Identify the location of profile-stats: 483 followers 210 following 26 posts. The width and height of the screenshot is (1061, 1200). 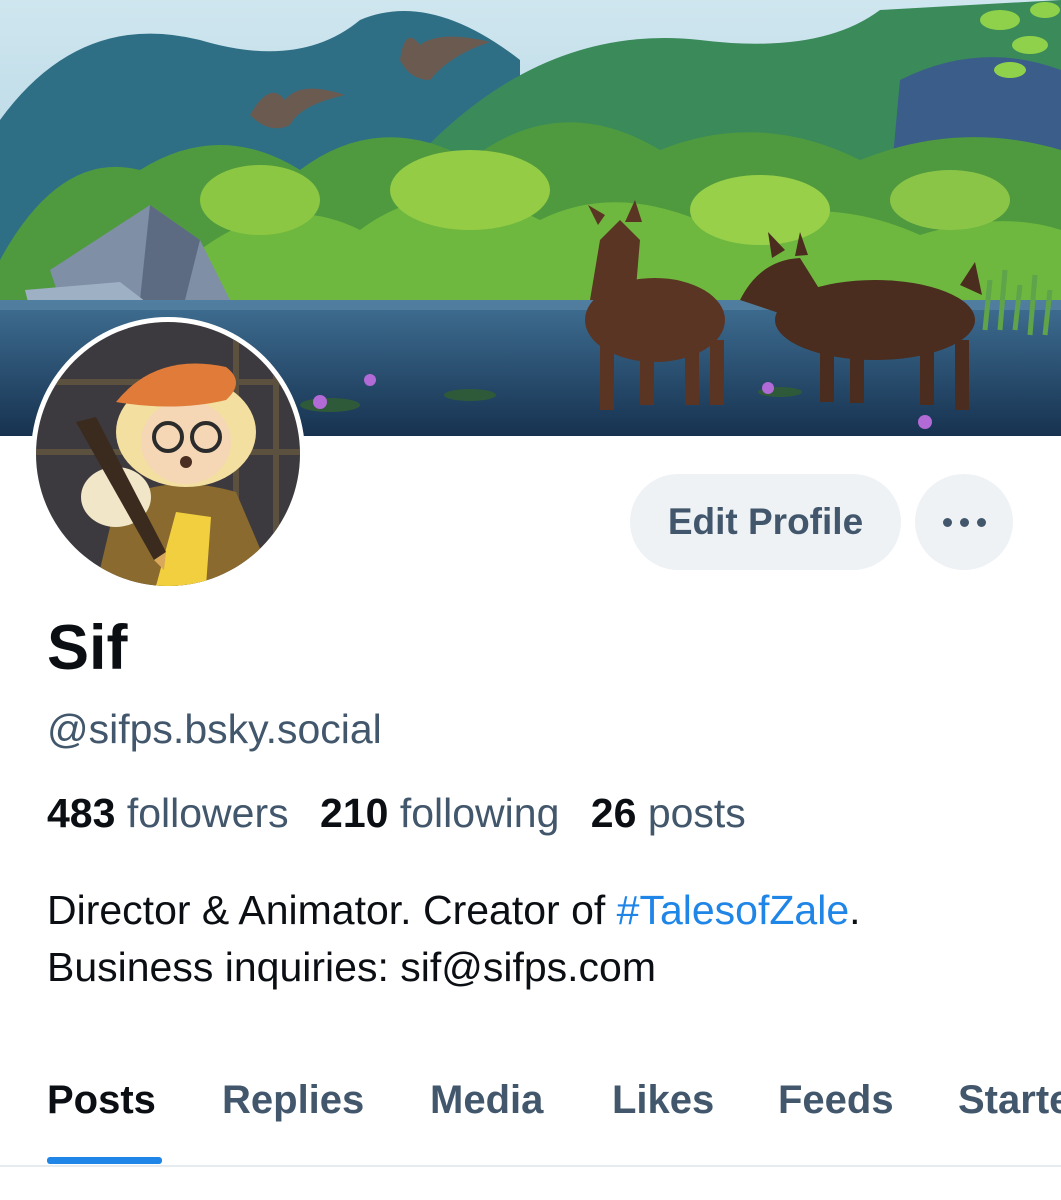
(406, 813).